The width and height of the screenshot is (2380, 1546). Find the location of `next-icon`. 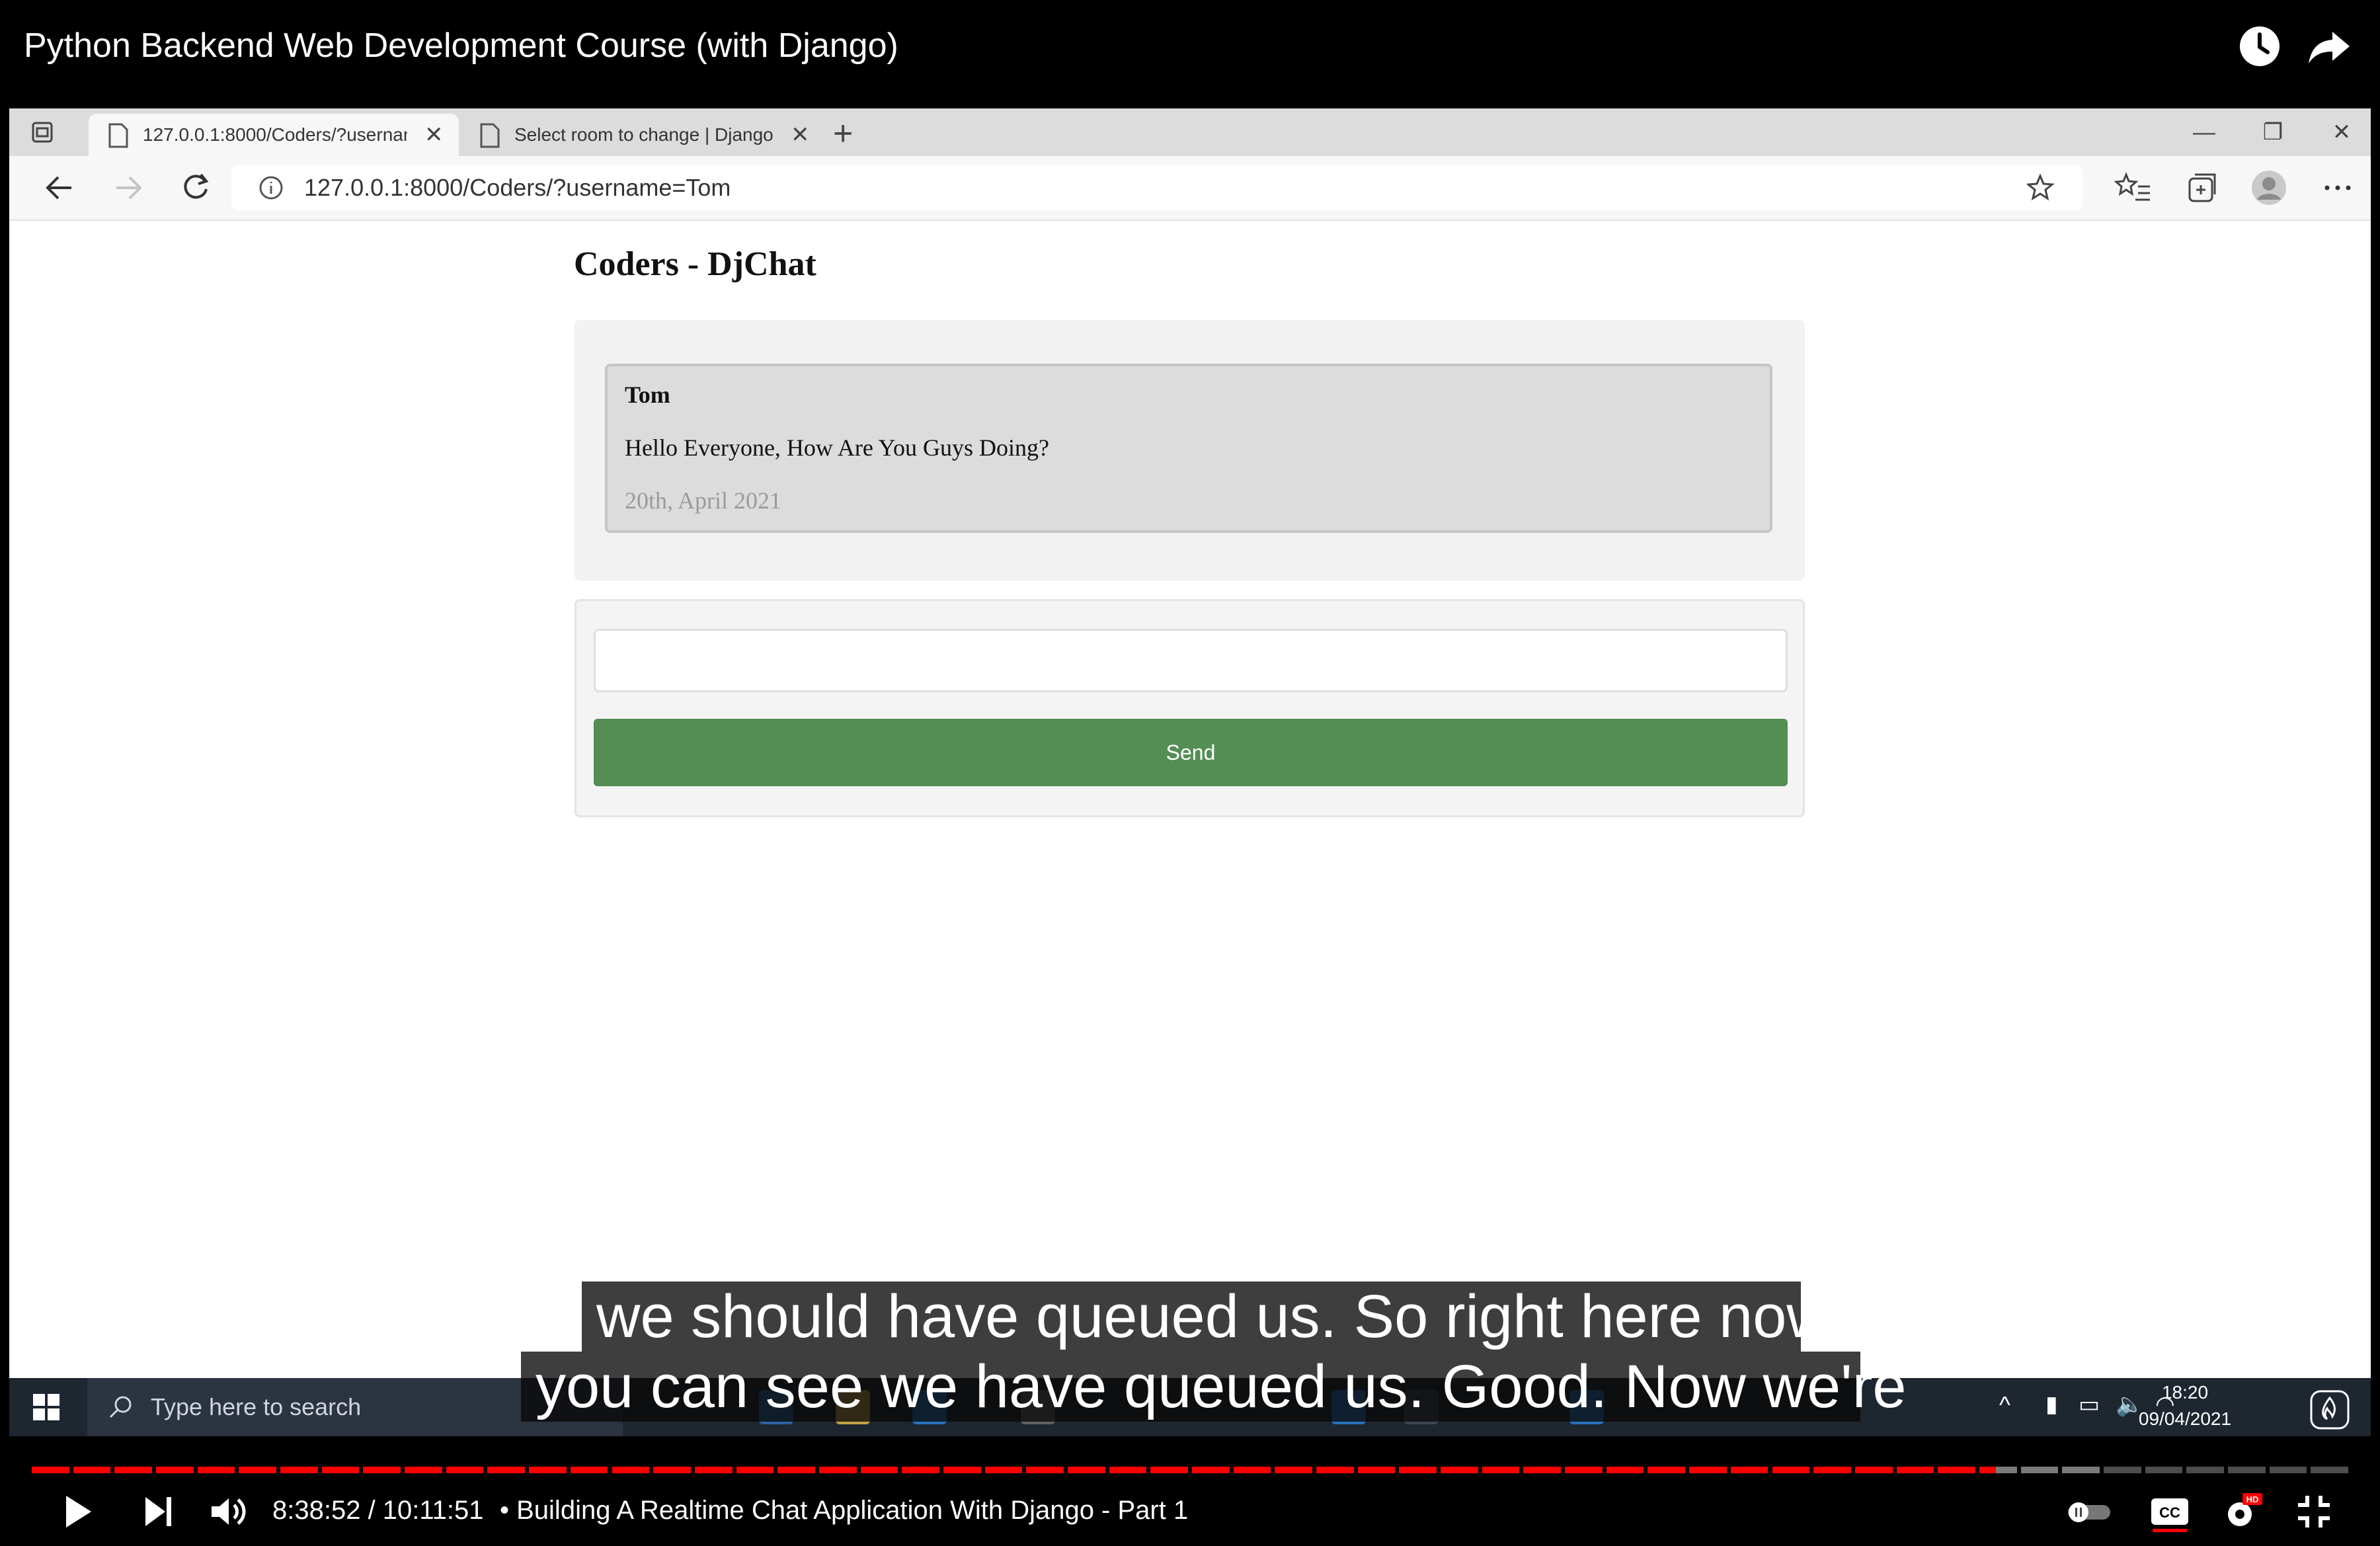

next-icon is located at coordinates (158, 1511).